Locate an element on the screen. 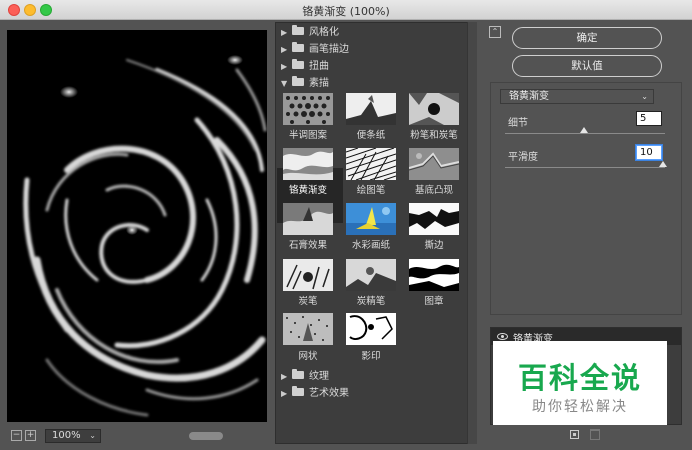 The height and width of the screenshot is (450, 692). watermark-sub-text: 助你轻松解决 is located at coordinates (580, 407).